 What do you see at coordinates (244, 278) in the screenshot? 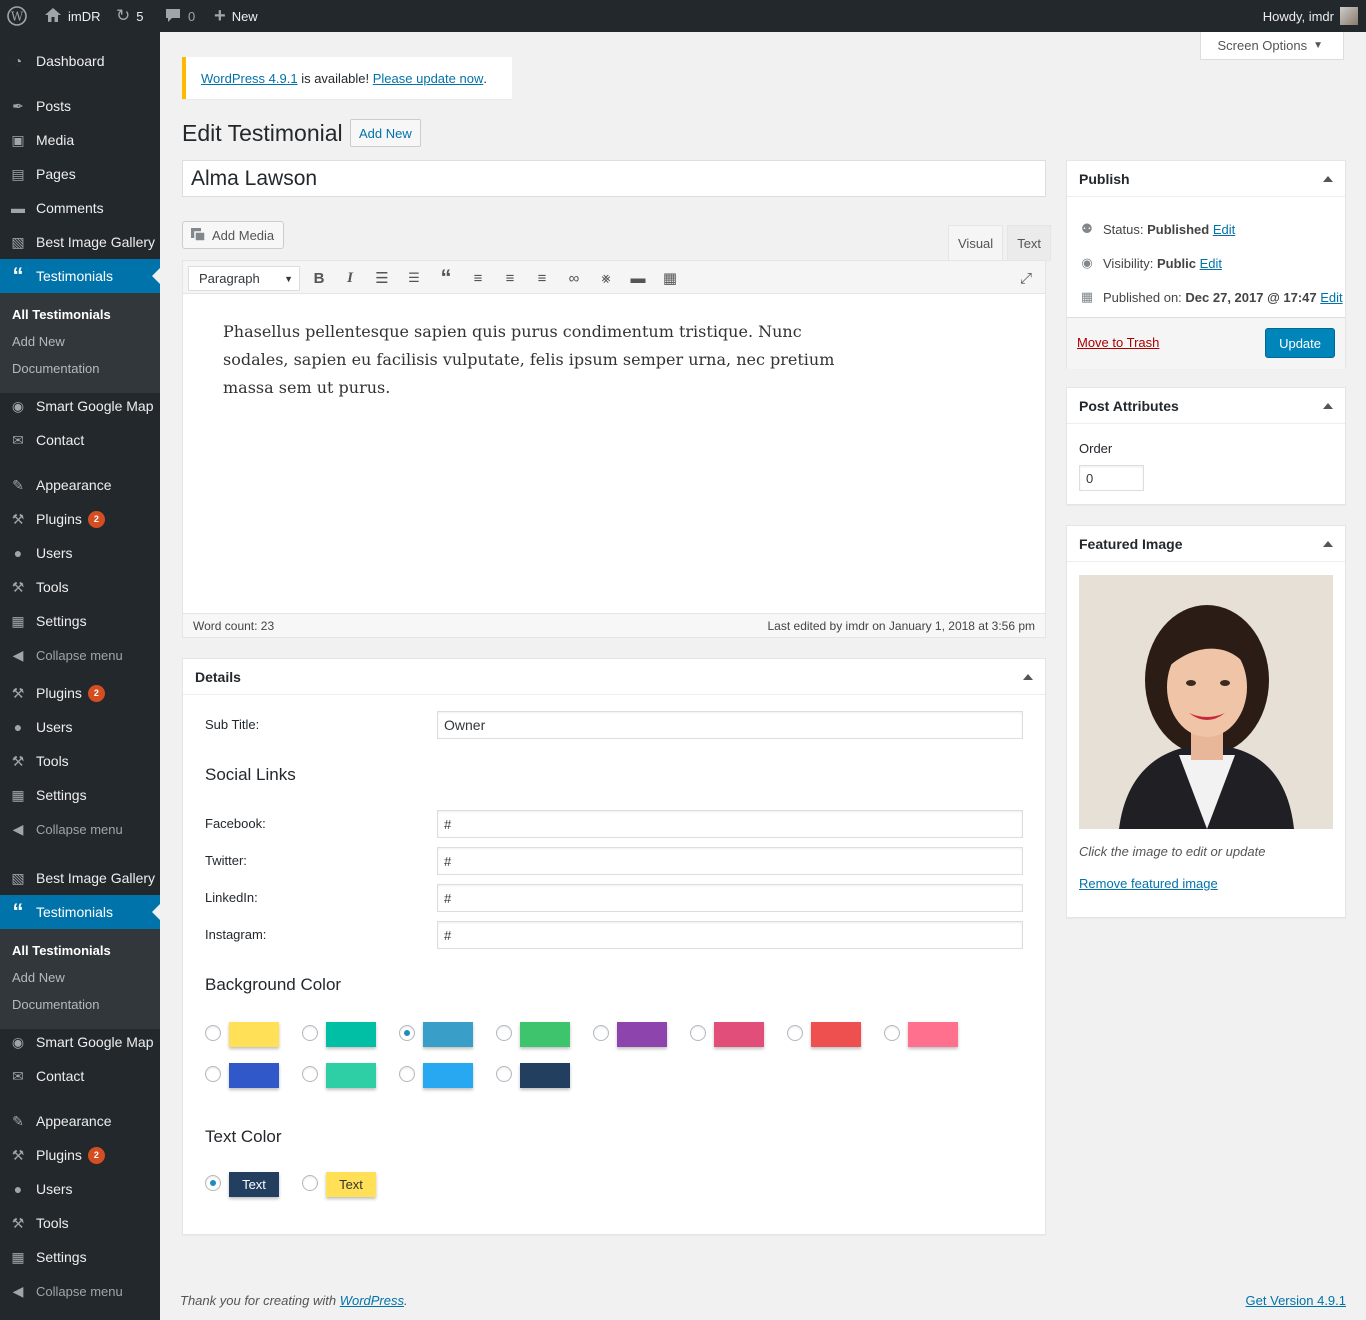
I see `format-select: Paragraph ▼` at bounding box center [244, 278].